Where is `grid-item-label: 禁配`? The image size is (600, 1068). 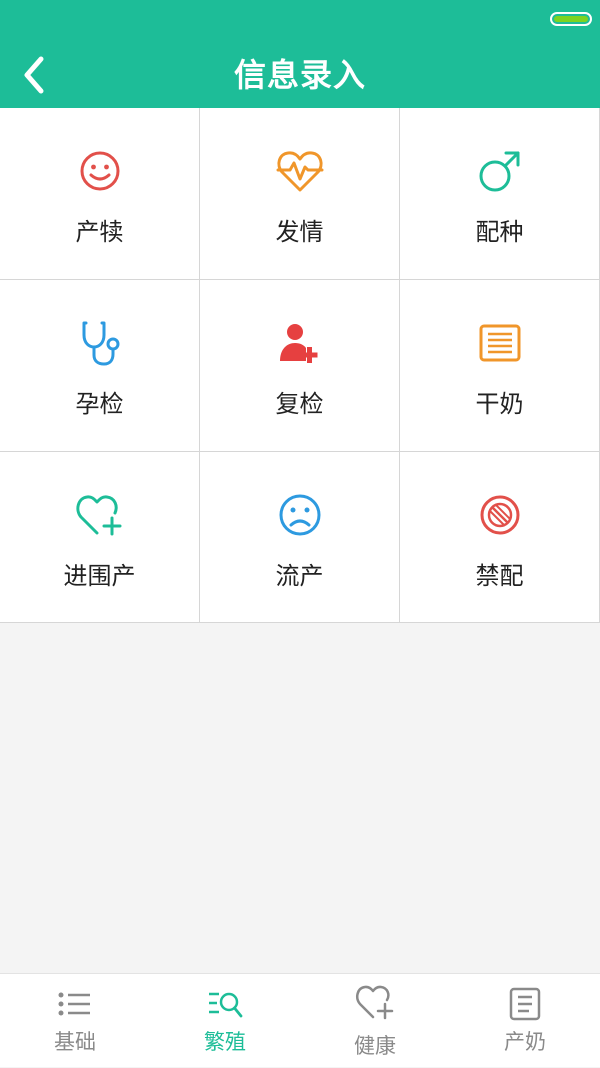
grid-item-label: 禁配 is located at coordinates (499, 576).